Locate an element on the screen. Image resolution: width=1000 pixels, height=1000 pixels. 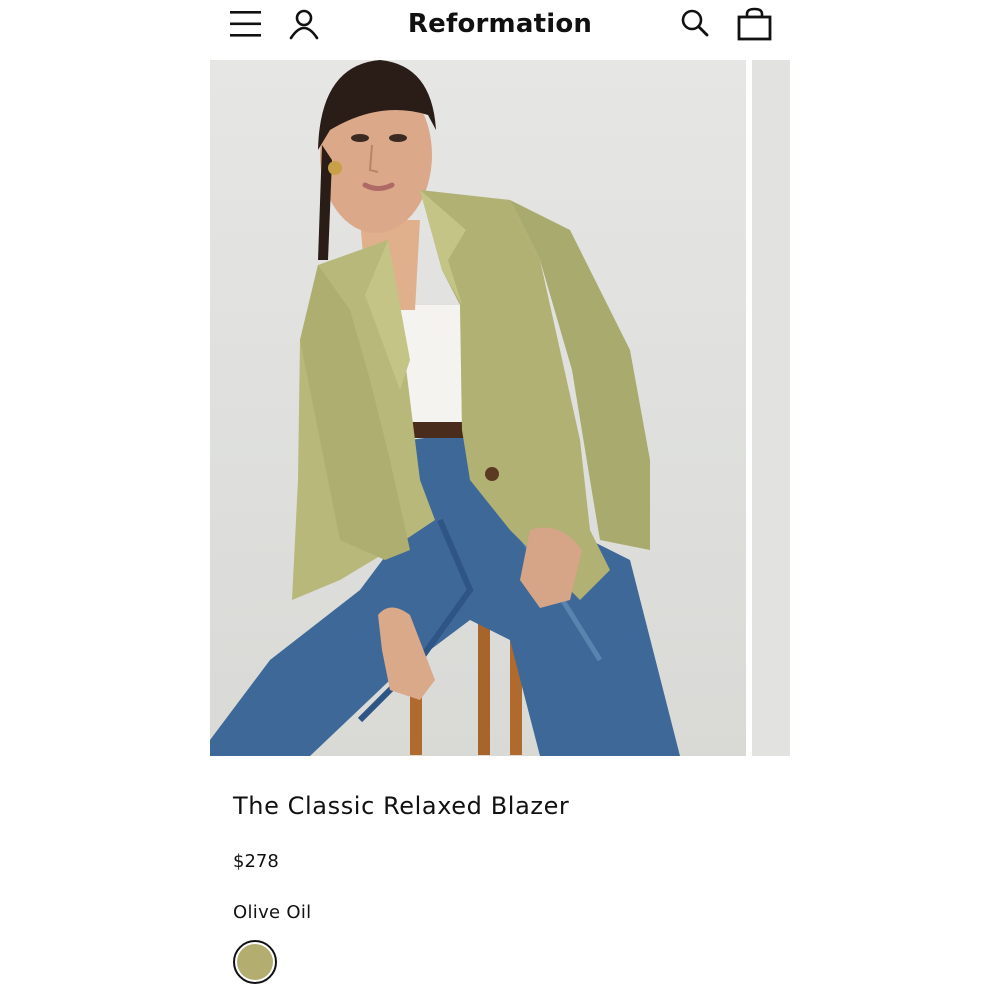
selected-color-name: Olive Oil is located at coordinates (272, 912).